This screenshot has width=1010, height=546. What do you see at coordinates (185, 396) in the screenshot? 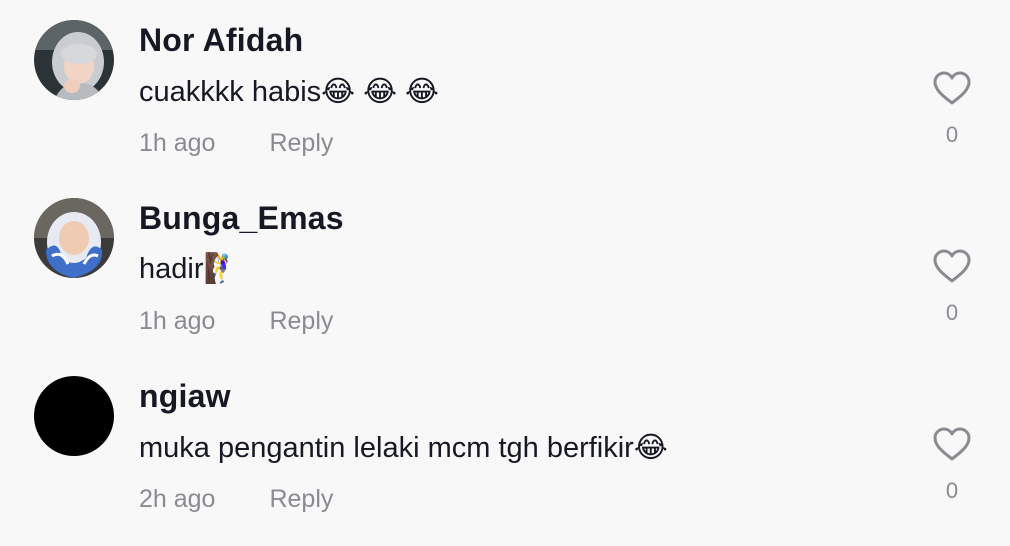
I see `username: ngiaw` at bounding box center [185, 396].